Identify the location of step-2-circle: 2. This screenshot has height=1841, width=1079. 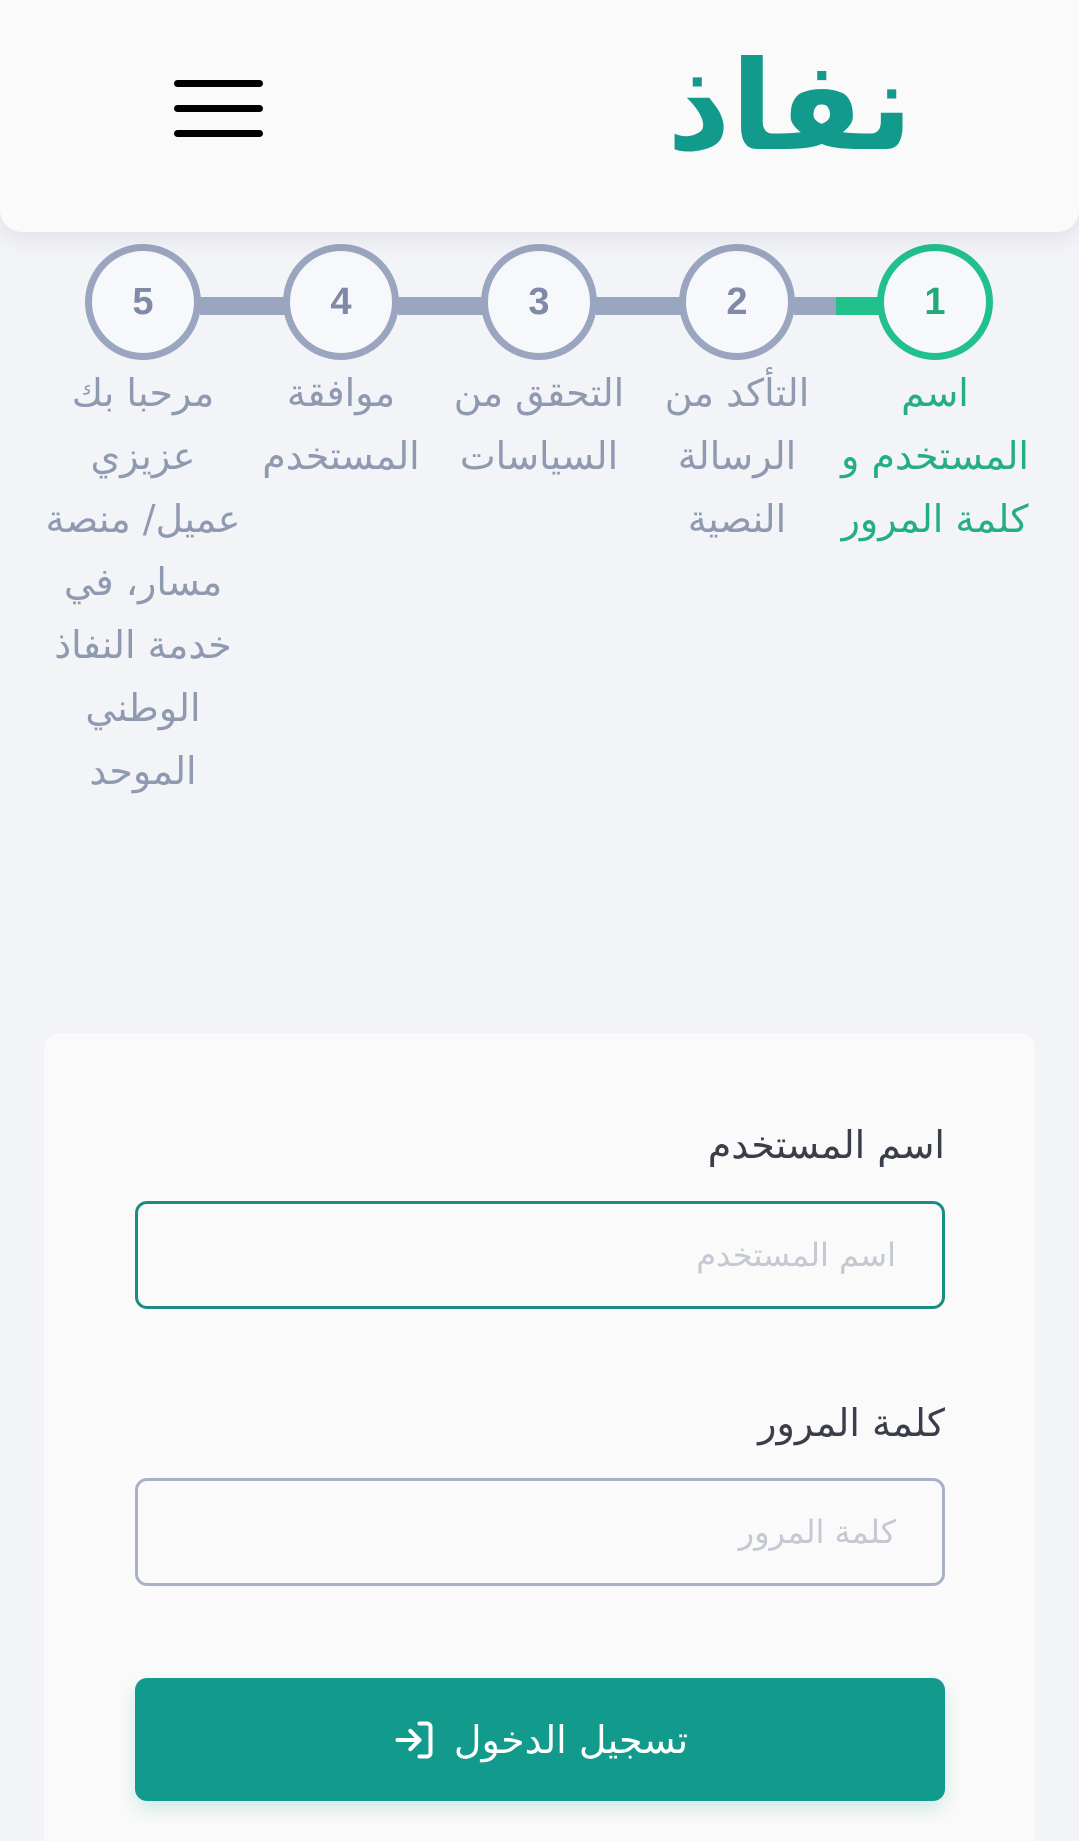
(737, 302).